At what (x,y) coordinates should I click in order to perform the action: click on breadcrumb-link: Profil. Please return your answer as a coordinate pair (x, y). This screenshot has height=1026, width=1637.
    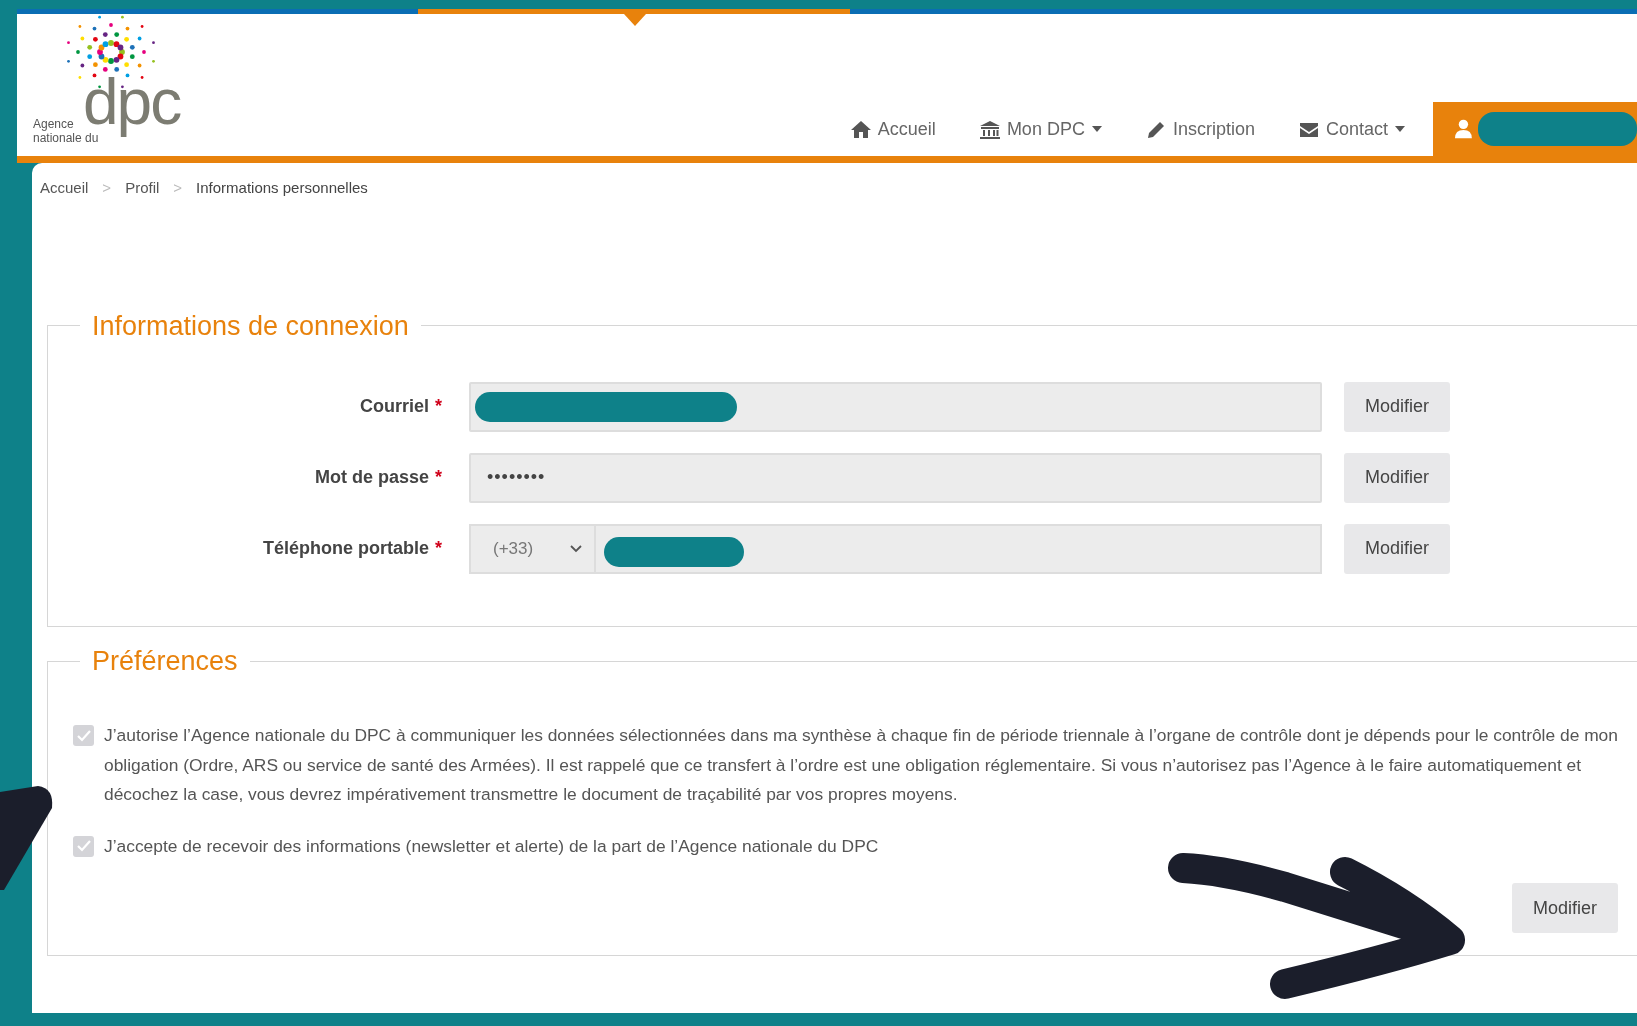
    Looking at the image, I should click on (142, 188).